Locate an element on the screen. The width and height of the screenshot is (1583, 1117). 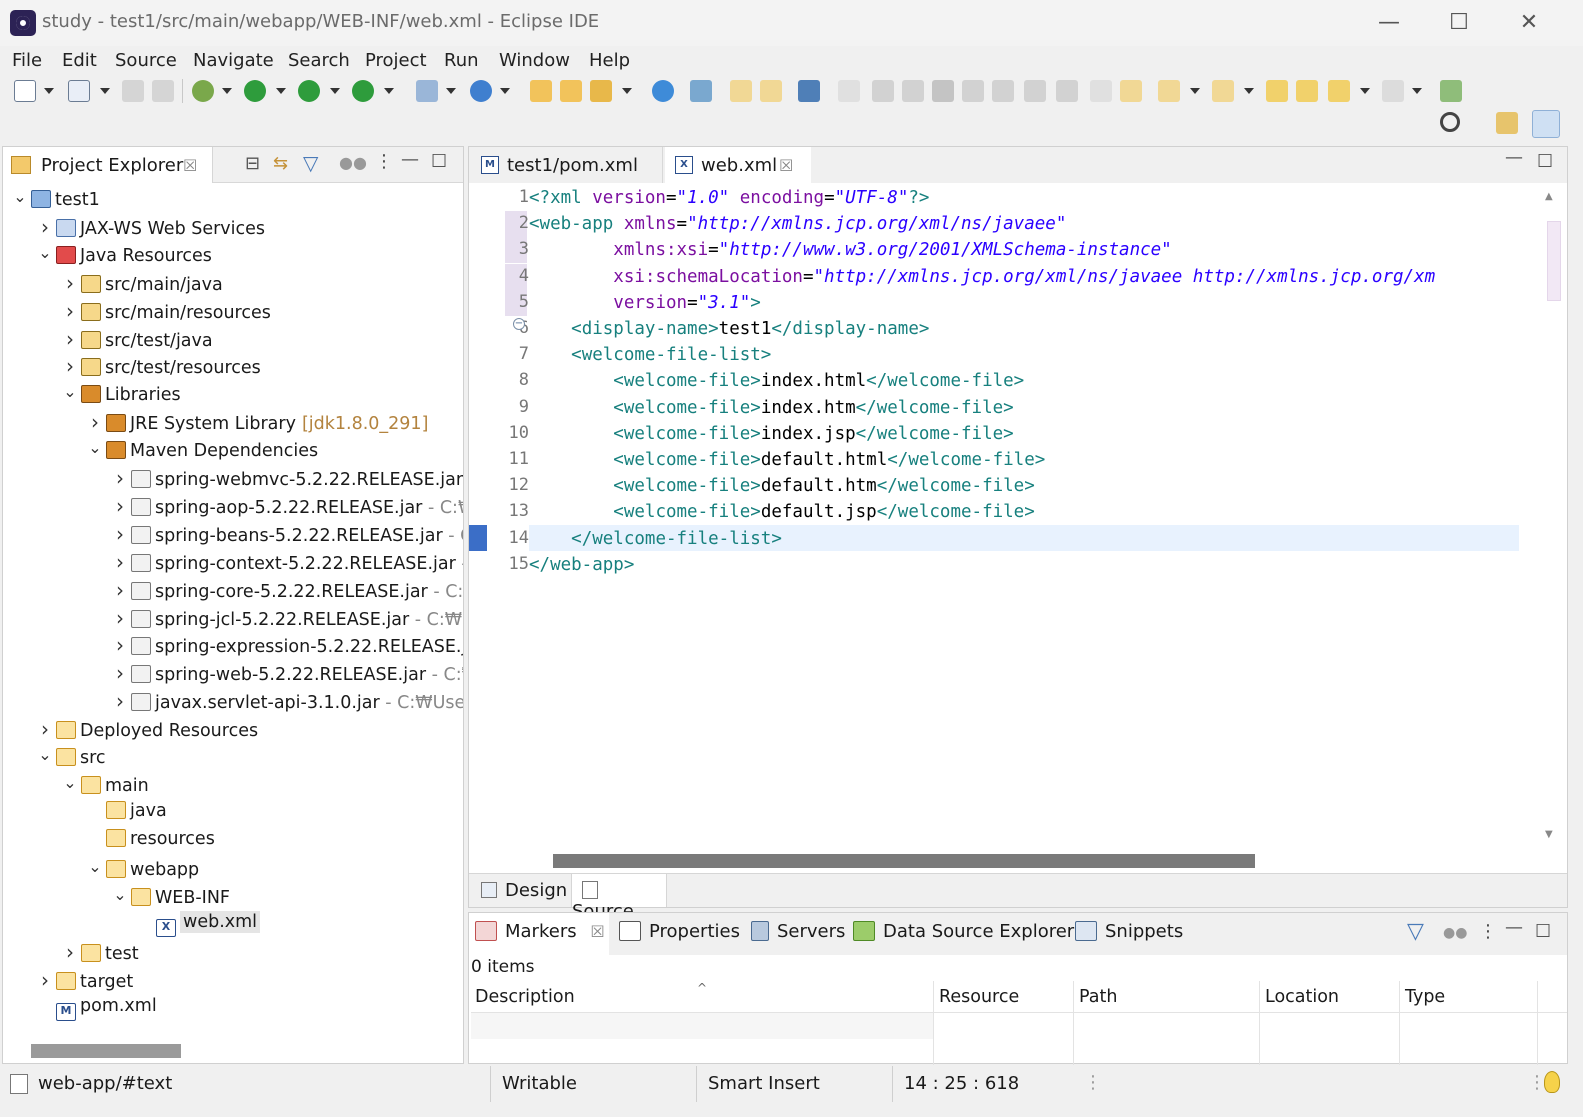
forward-icon is located at coordinates (1393, 91).